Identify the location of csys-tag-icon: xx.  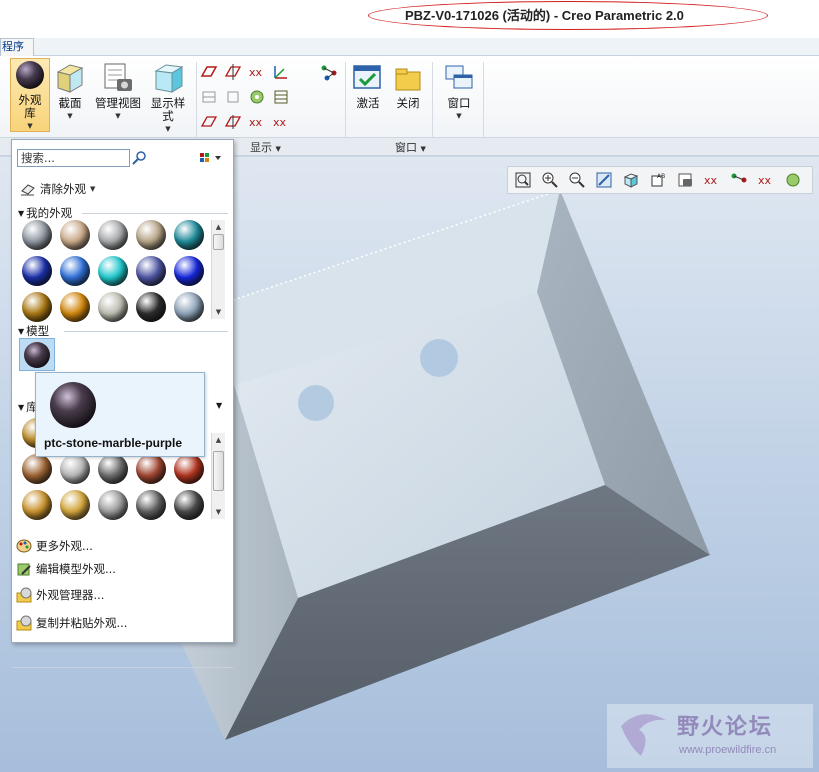
(281, 122).